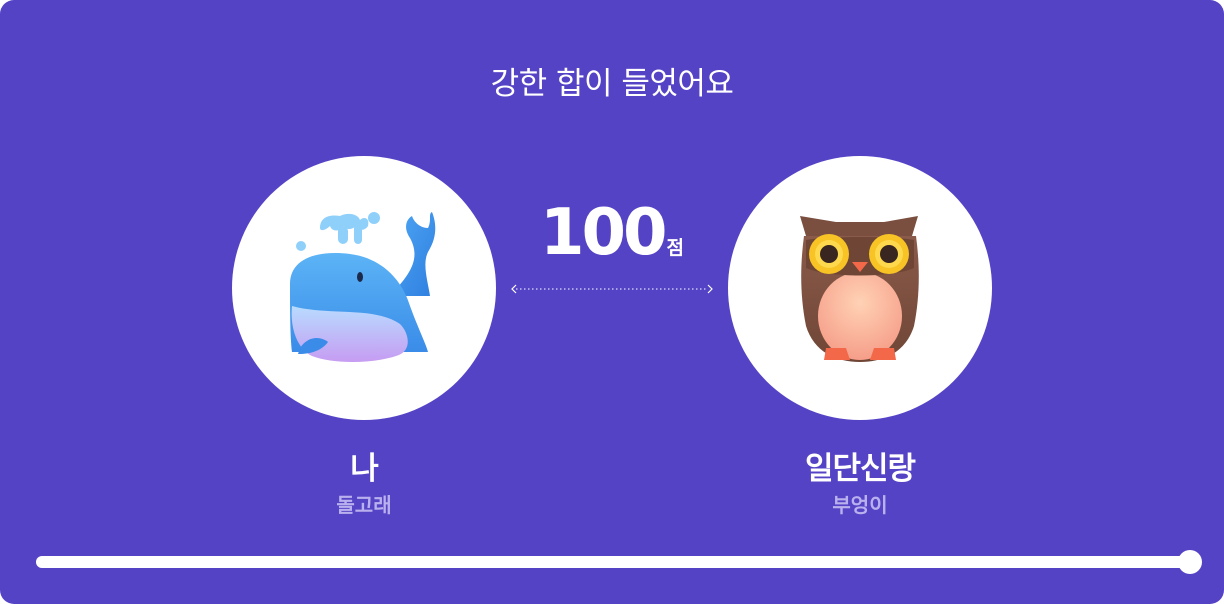  What do you see at coordinates (612, 289) in the screenshot?
I see `connector-arrows` at bounding box center [612, 289].